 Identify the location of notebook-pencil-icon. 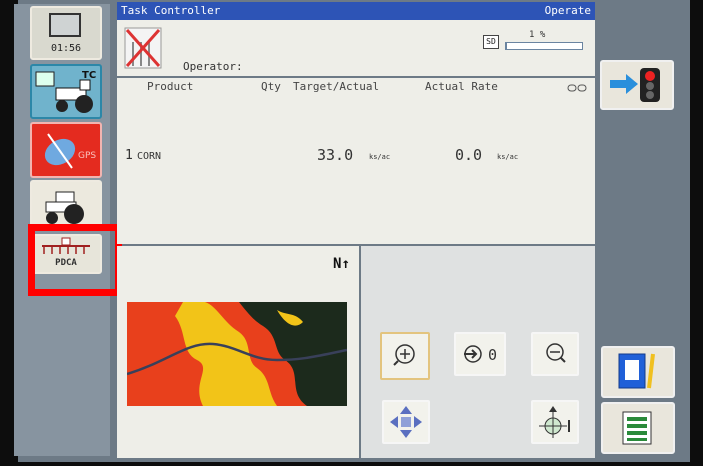
(636, 371).